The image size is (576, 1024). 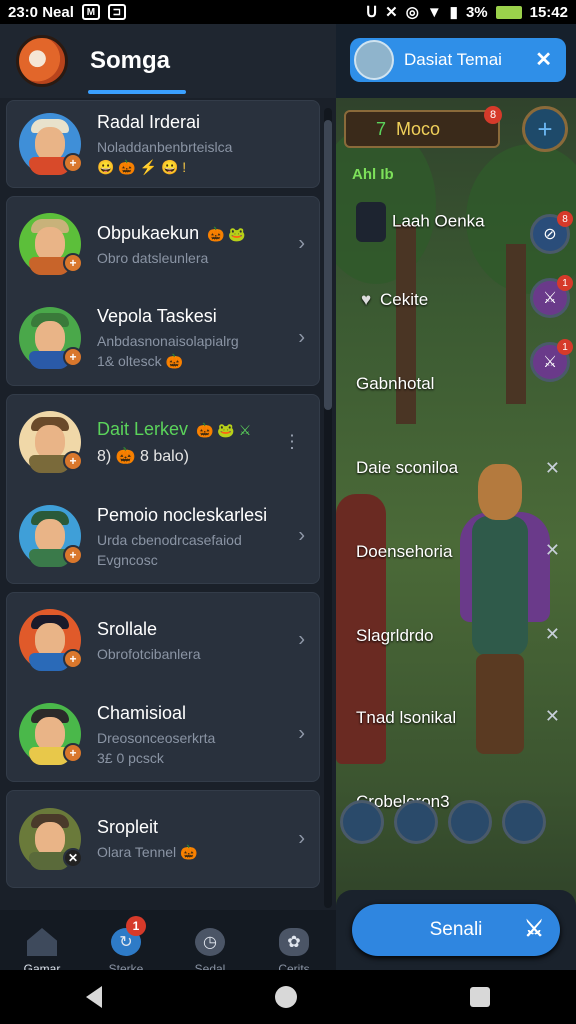 What do you see at coordinates (395, 384) in the screenshot?
I see `game-menu-item: Gabnhotal` at bounding box center [395, 384].